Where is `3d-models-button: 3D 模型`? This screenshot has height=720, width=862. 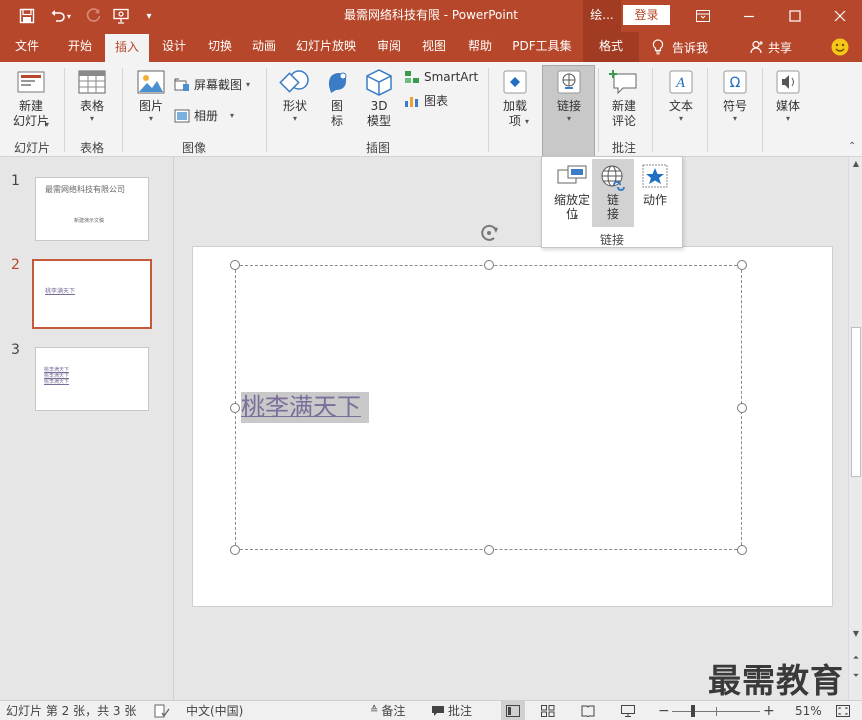
3d-models-button: 3D 模型 is located at coordinates (379, 98).